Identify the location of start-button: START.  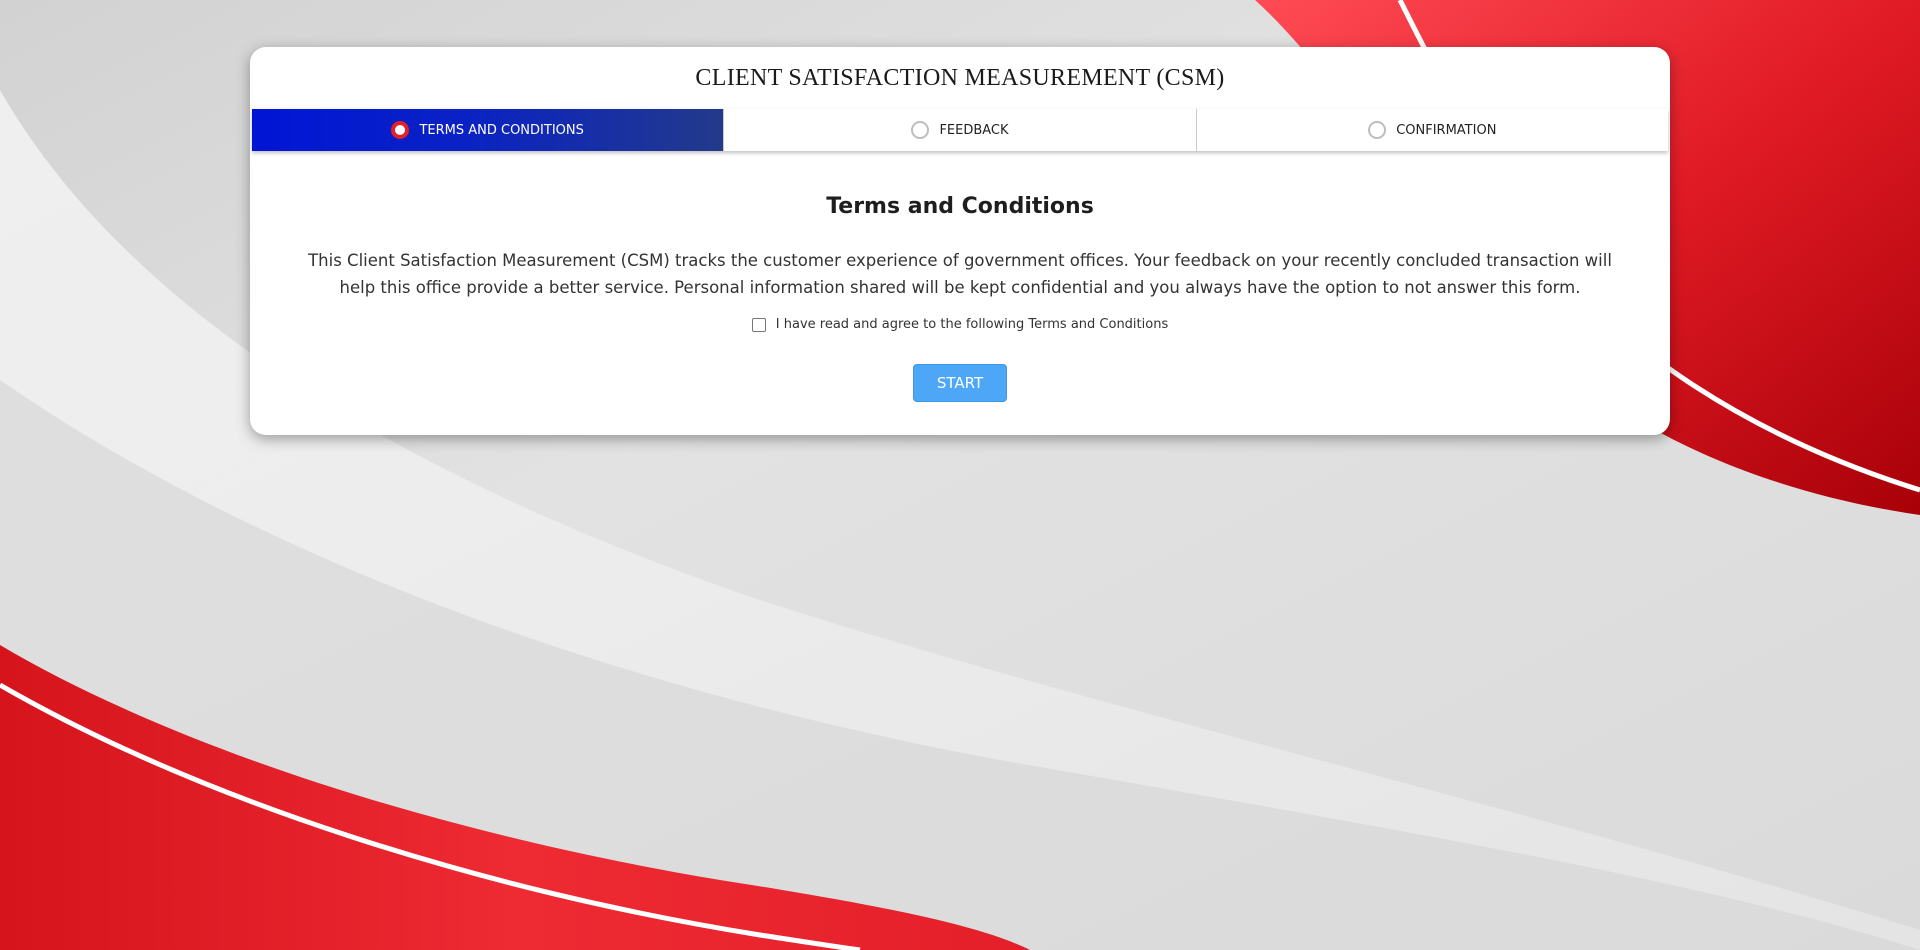
(960, 383).